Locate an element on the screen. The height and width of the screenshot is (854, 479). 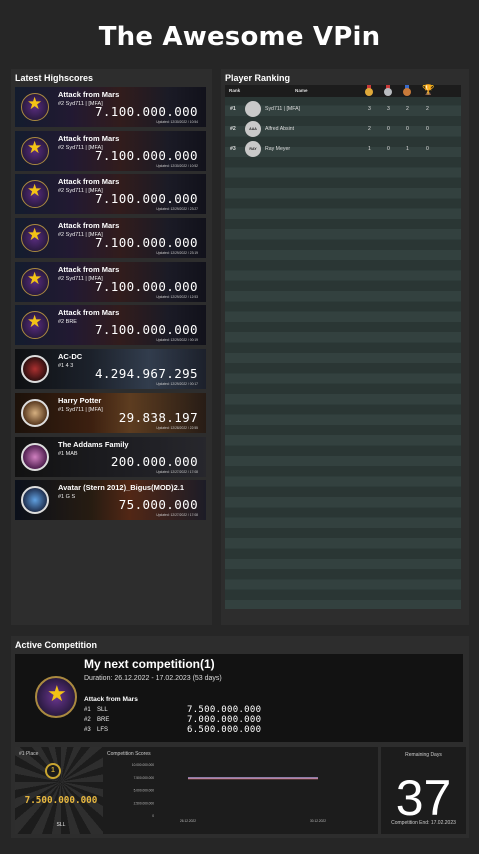
acdc-logo is located at coordinates (35, 369).